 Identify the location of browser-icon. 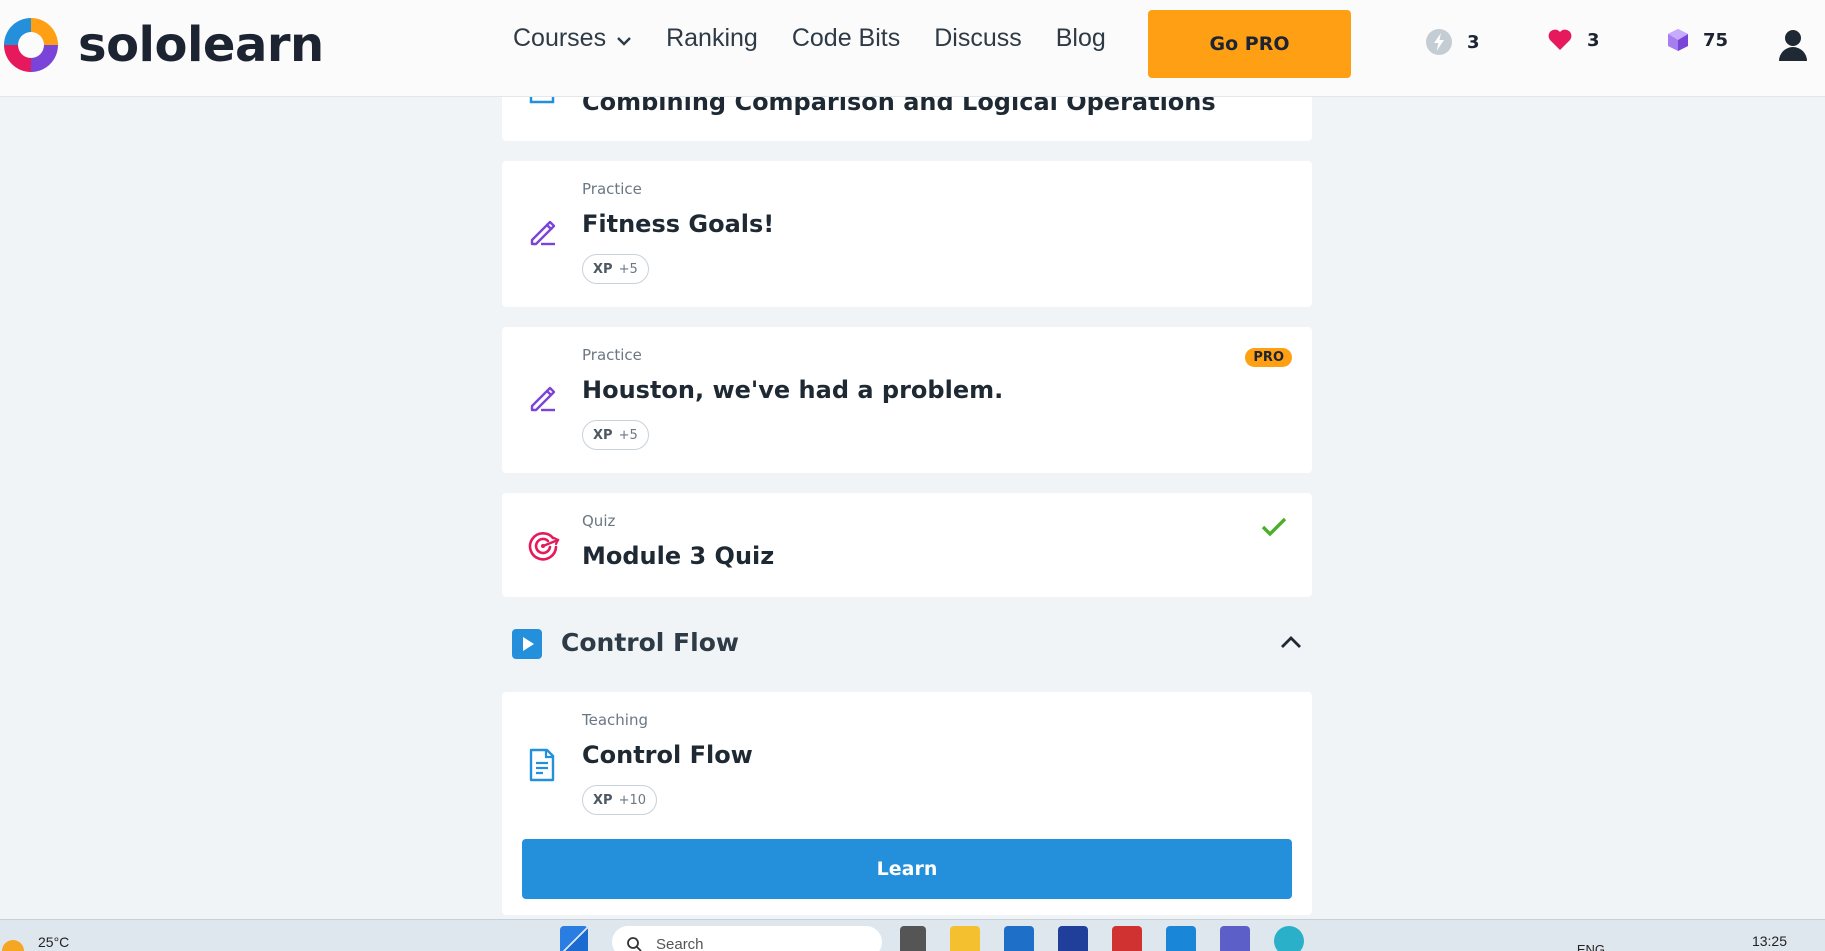
(1181, 938).